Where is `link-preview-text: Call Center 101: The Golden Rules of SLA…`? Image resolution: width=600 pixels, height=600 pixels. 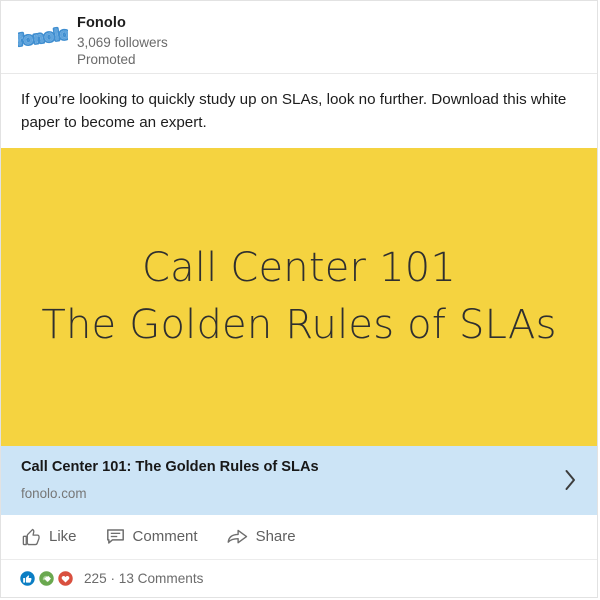
link-preview-text: Call Center 101: The Golden Rules of SLA… is located at coordinates (284, 480).